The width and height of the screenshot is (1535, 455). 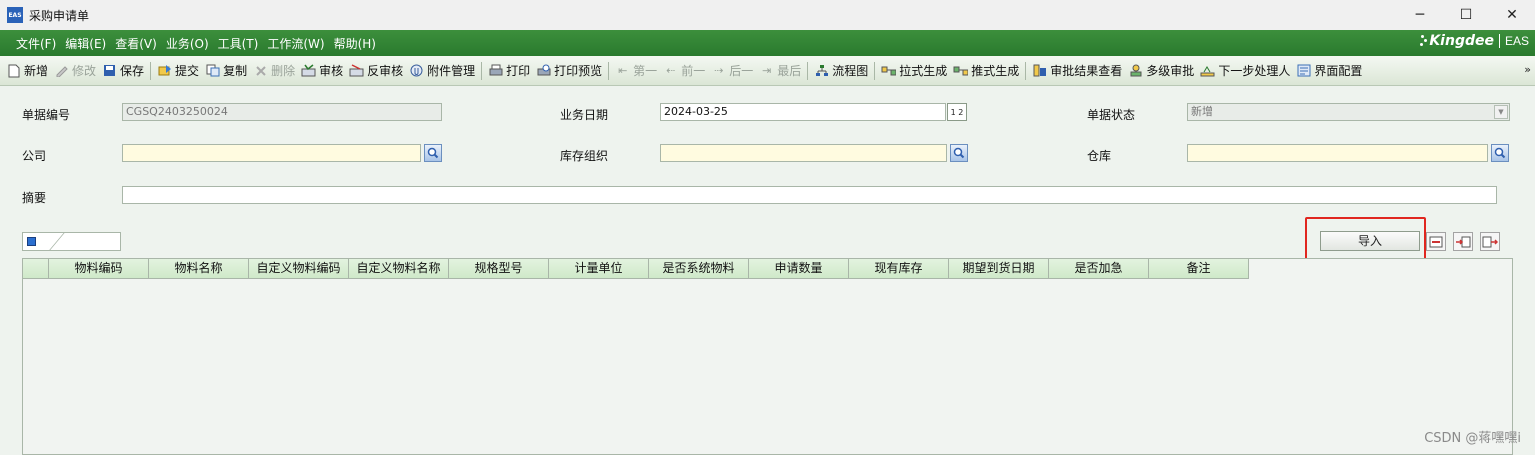 I want to click on push-generate-button: 推式生成, so click(x=986, y=70).